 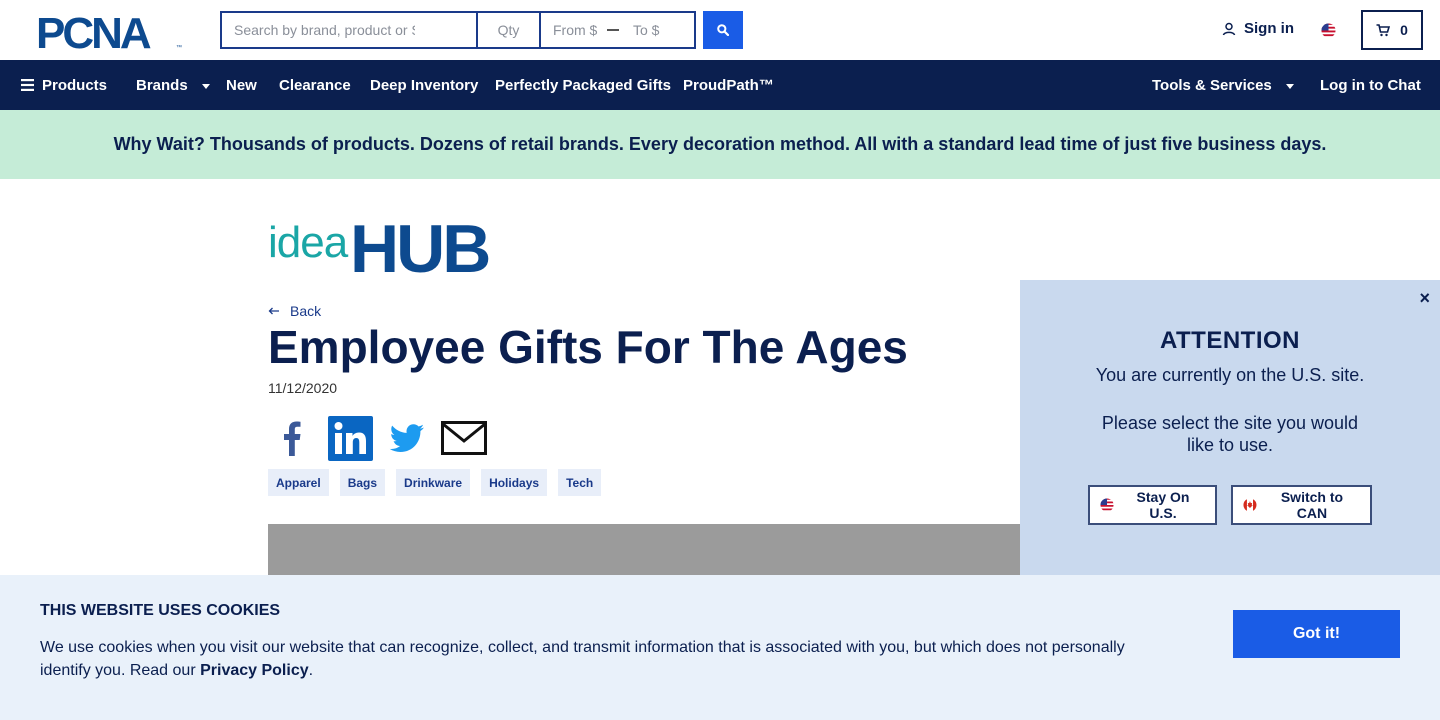 What do you see at coordinates (298, 482) in the screenshot?
I see `tag-apparel: Apparel` at bounding box center [298, 482].